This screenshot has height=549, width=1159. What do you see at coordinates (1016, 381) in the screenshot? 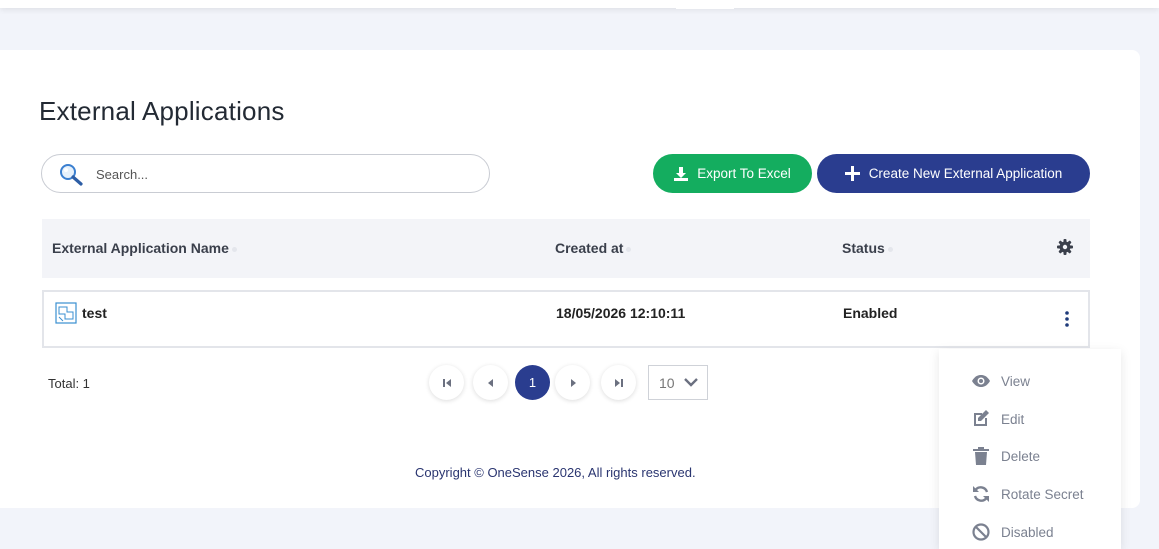
I see `menu-item-label: View` at bounding box center [1016, 381].